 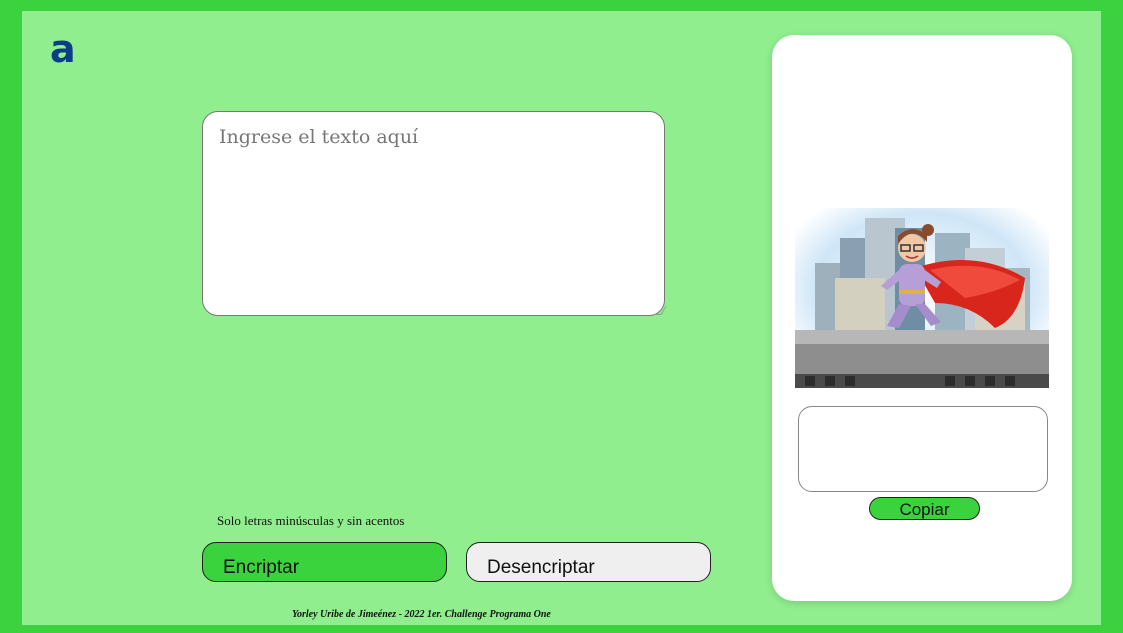 What do you see at coordinates (65, 49) in the screenshot?
I see `alura-logo-icon: a` at bounding box center [65, 49].